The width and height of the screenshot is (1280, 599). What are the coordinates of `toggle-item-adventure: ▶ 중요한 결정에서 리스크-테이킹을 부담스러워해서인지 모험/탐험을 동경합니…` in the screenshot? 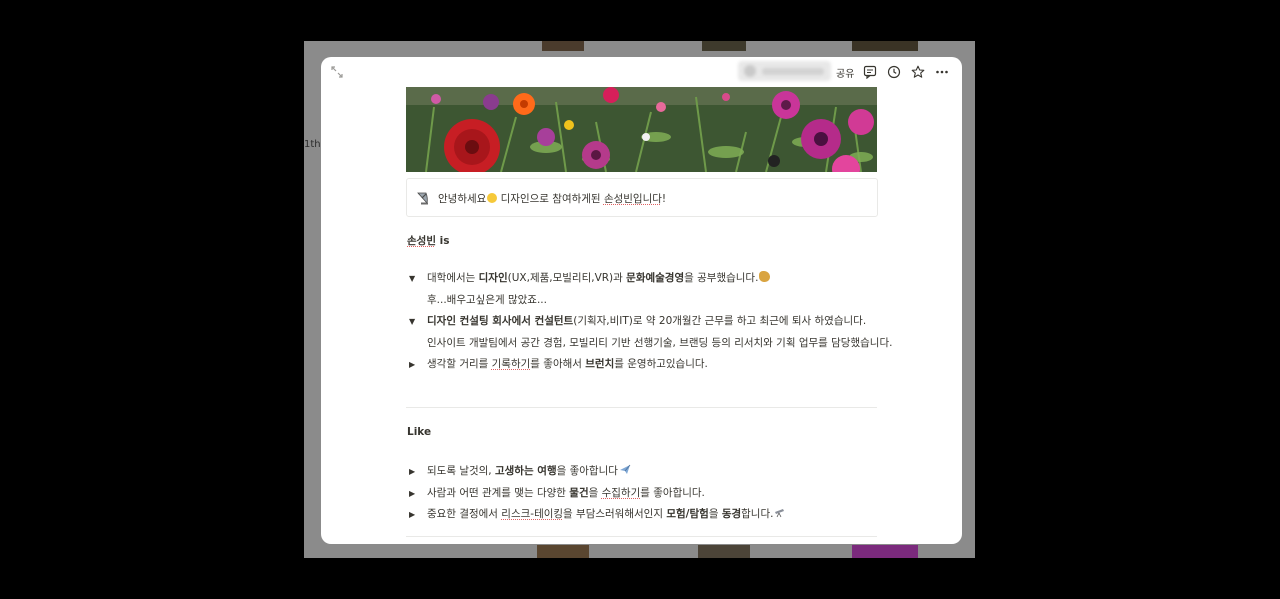 It's located at (597, 513).